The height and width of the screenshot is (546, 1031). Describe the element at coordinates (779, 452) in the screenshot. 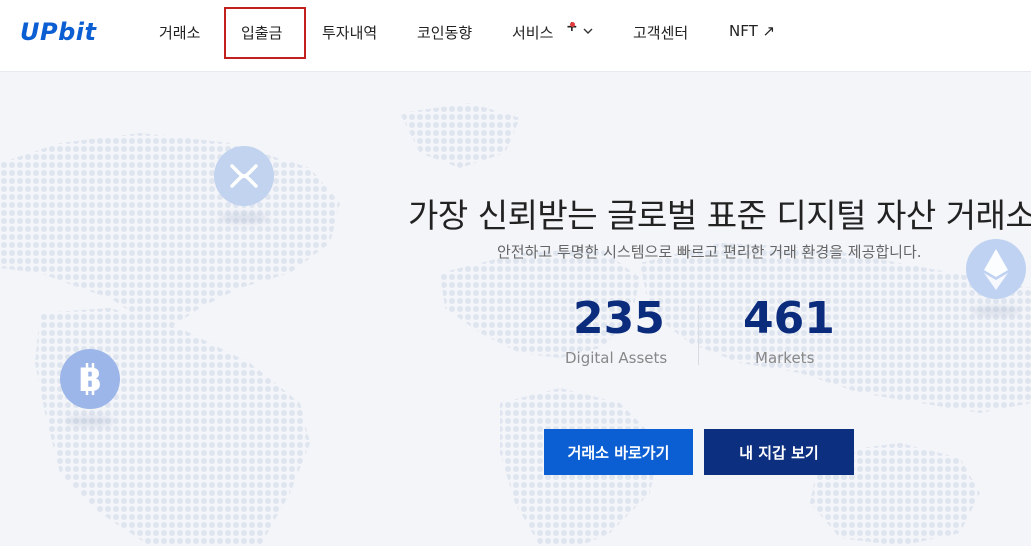

I see `view-my-wallet-button: 내 지갑 보기` at that location.